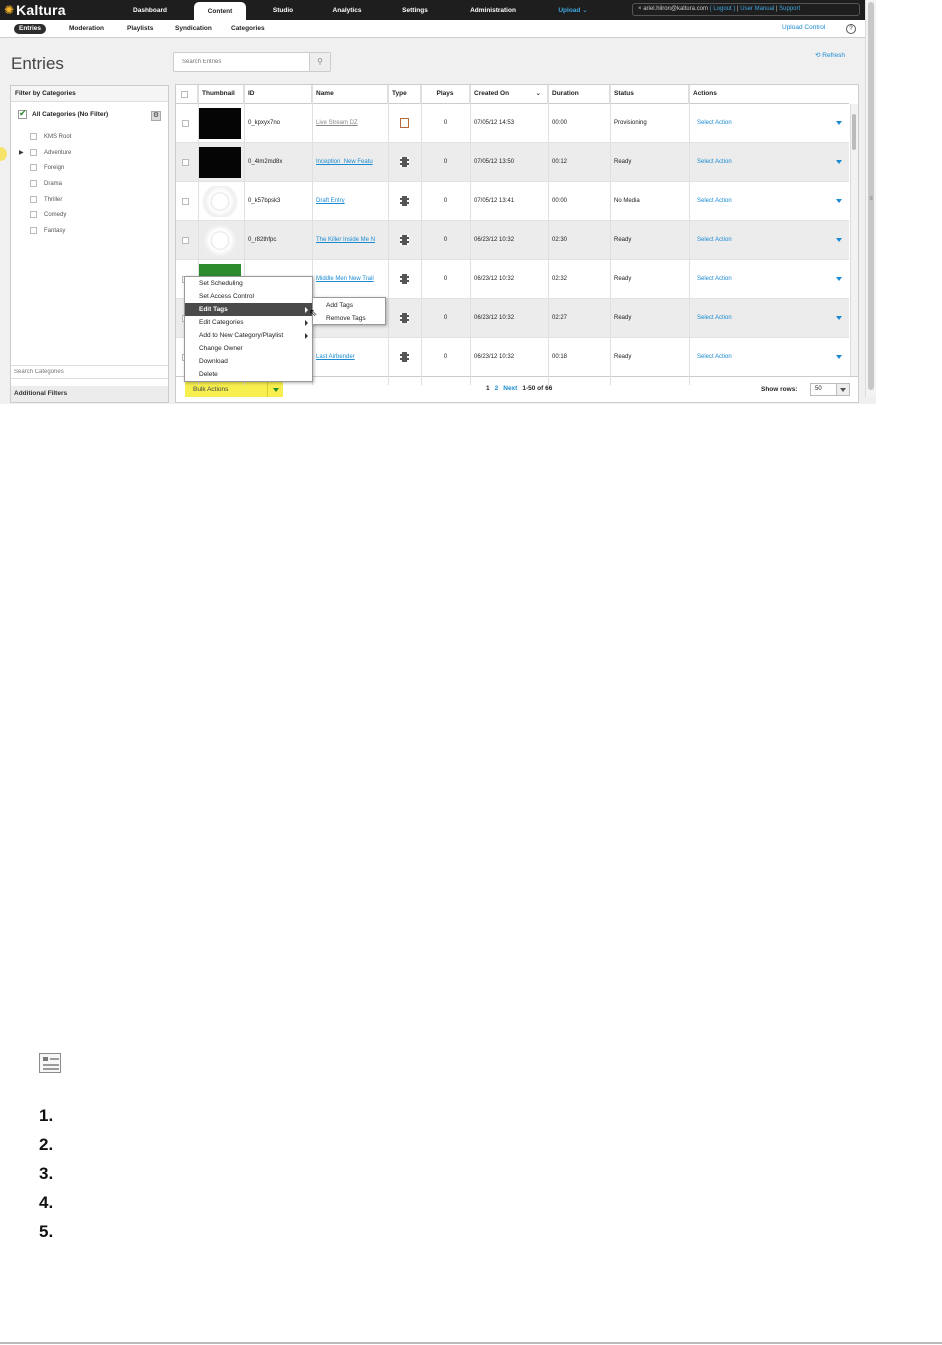 Image resolution: width=942 pixels, height=1345 pixels. I want to click on nav-administration: Administration, so click(493, 10).